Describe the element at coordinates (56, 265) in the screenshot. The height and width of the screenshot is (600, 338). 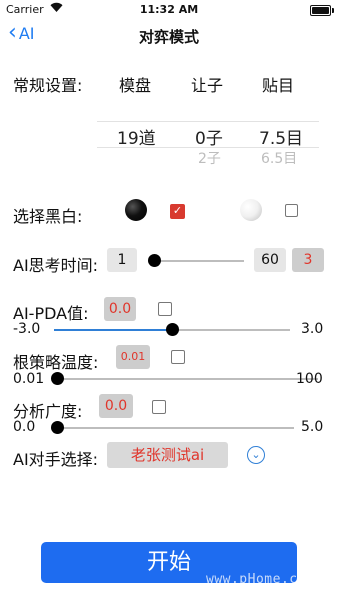
I see `think-time-label: AI思考时间:` at that location.